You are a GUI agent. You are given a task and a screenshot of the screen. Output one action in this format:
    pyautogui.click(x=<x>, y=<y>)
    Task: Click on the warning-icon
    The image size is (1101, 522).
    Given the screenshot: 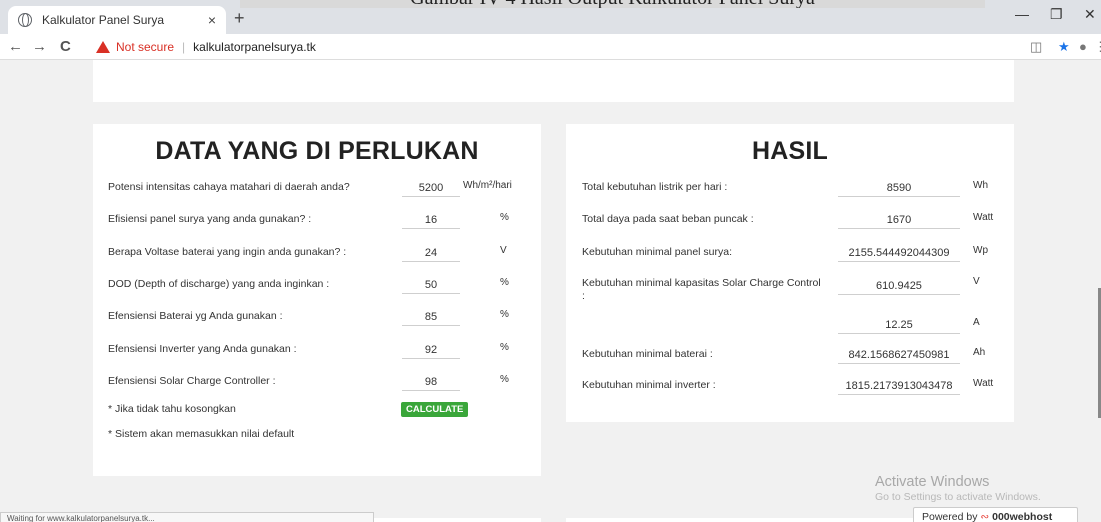 What is the action you would take?
    pyautogui.click(x=103, y=47)
    